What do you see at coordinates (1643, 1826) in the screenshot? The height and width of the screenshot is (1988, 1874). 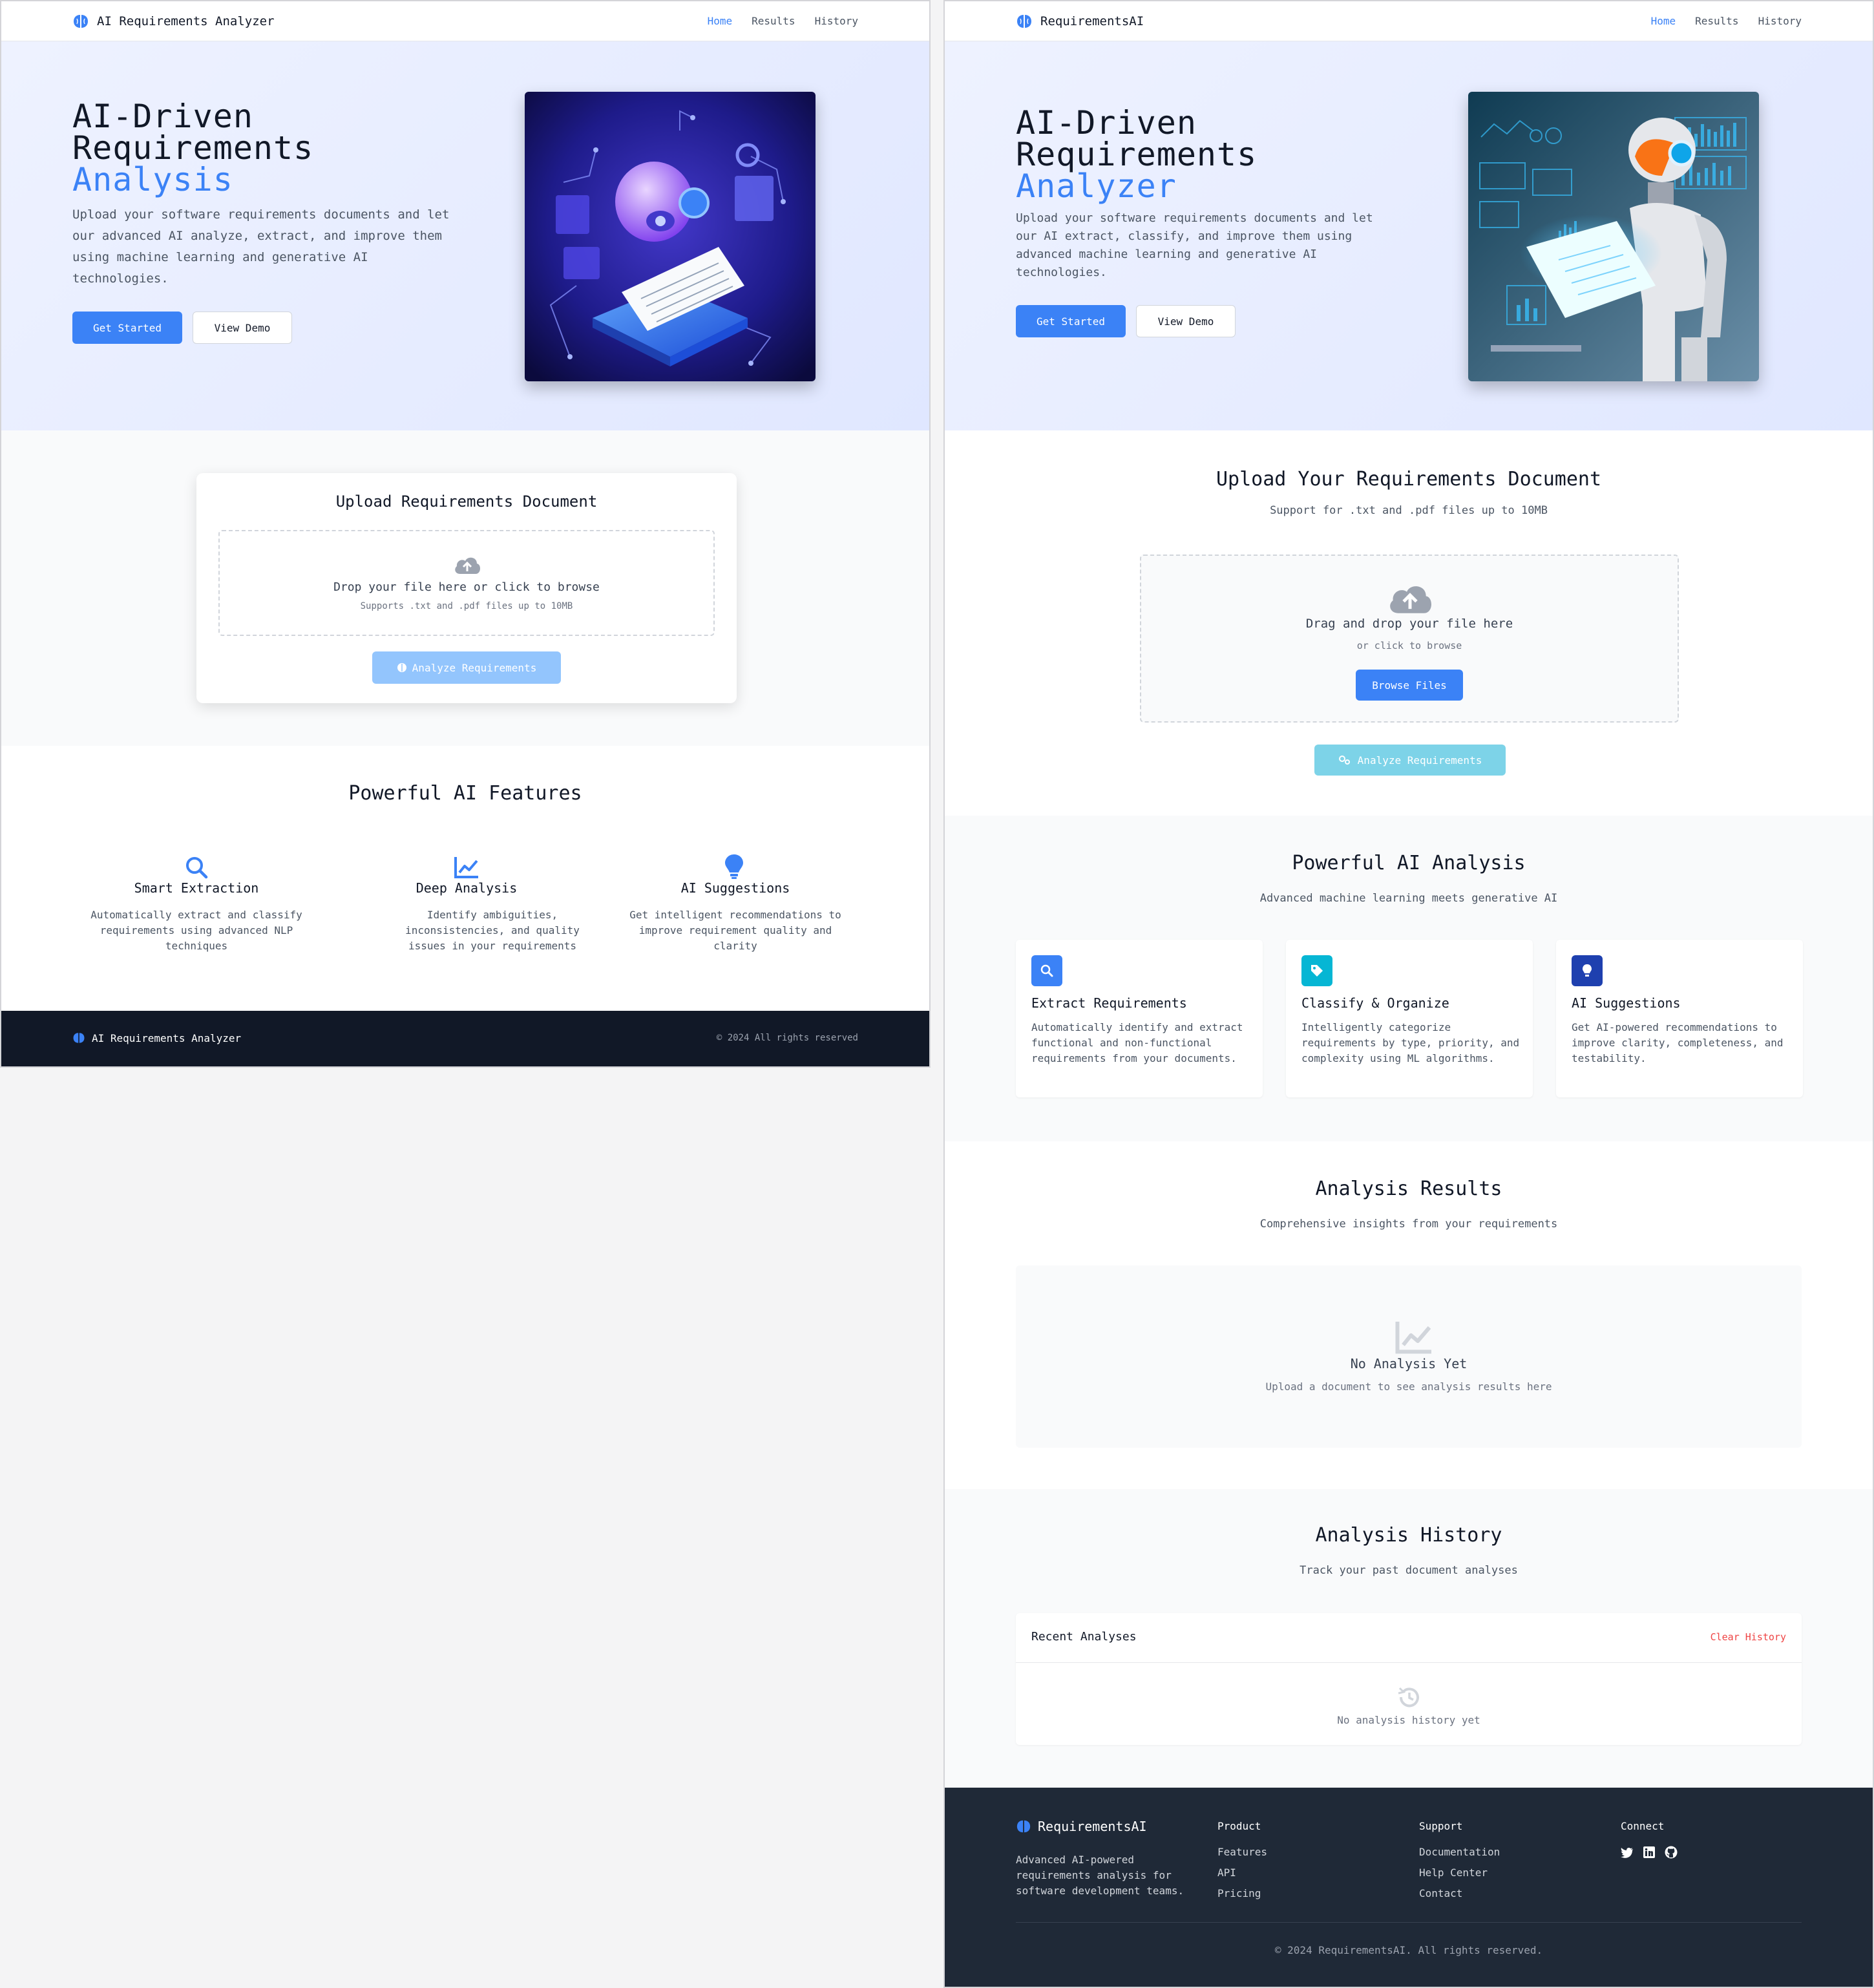 I see `footer-connect-heading: Connect` at bounding box center [1643, 1826].